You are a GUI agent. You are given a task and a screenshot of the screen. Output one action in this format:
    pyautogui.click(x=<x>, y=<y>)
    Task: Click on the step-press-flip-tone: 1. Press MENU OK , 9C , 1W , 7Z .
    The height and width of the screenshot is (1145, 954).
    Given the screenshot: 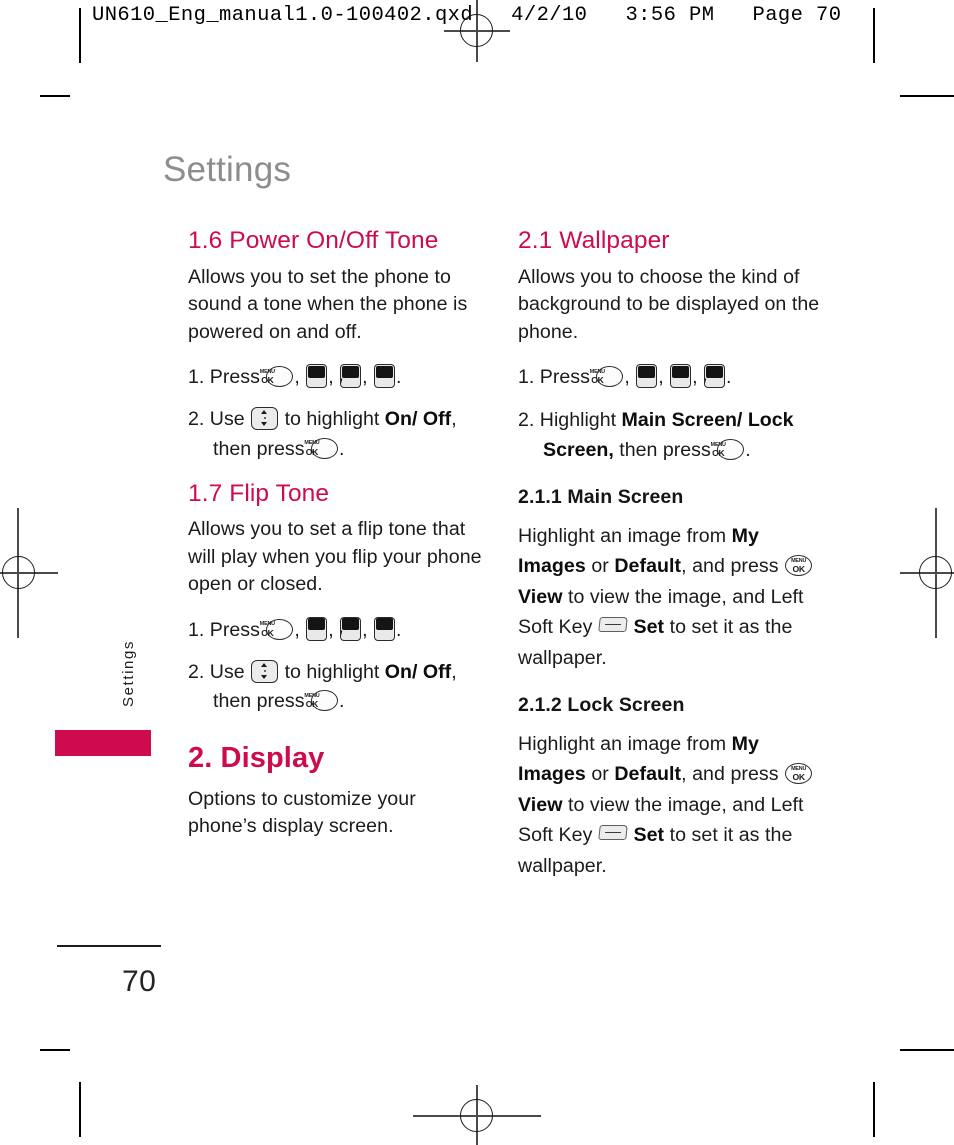 What is the action you would take?
    pyautogui.click(x=295, y=628)
    